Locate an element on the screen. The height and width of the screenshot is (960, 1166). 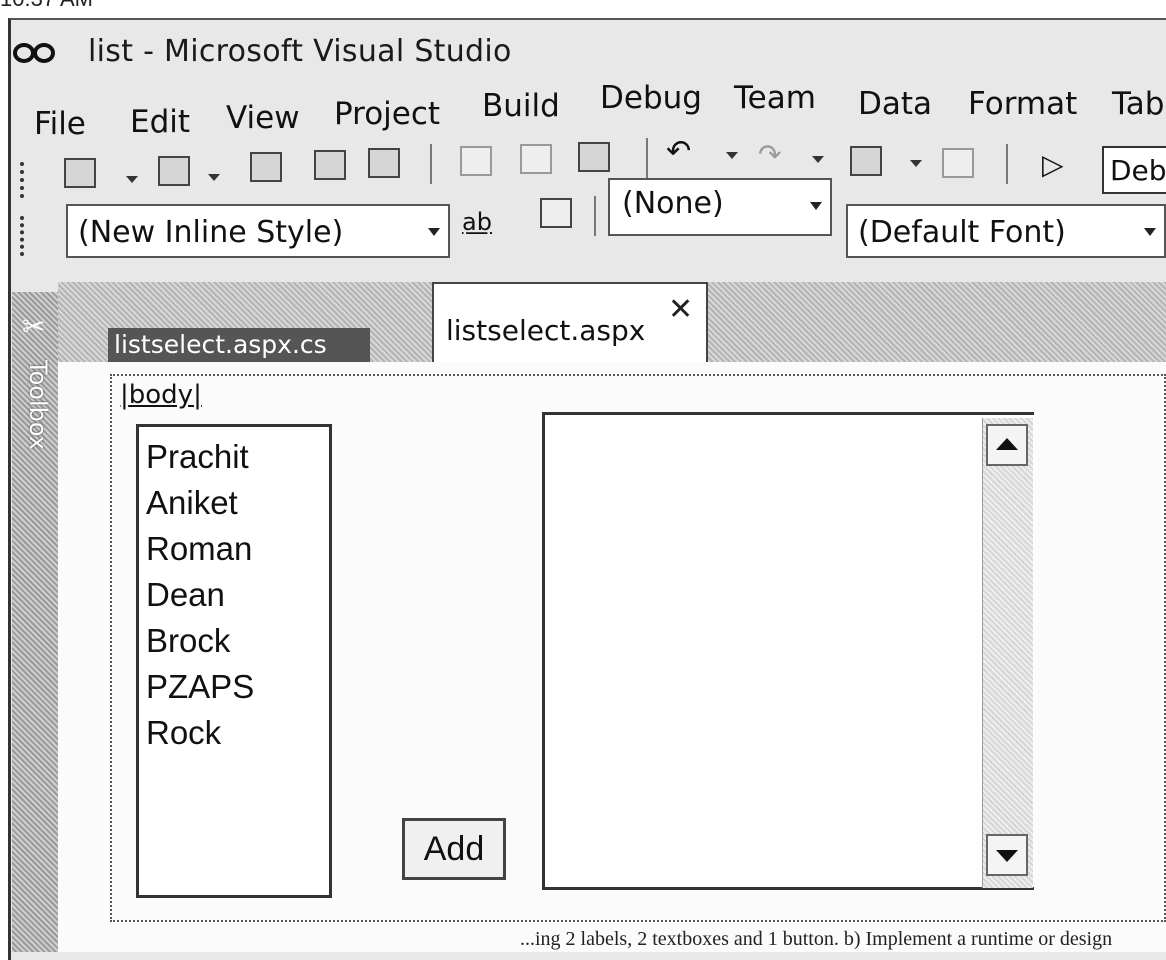
save-icon is located at coordinates (330, 165).